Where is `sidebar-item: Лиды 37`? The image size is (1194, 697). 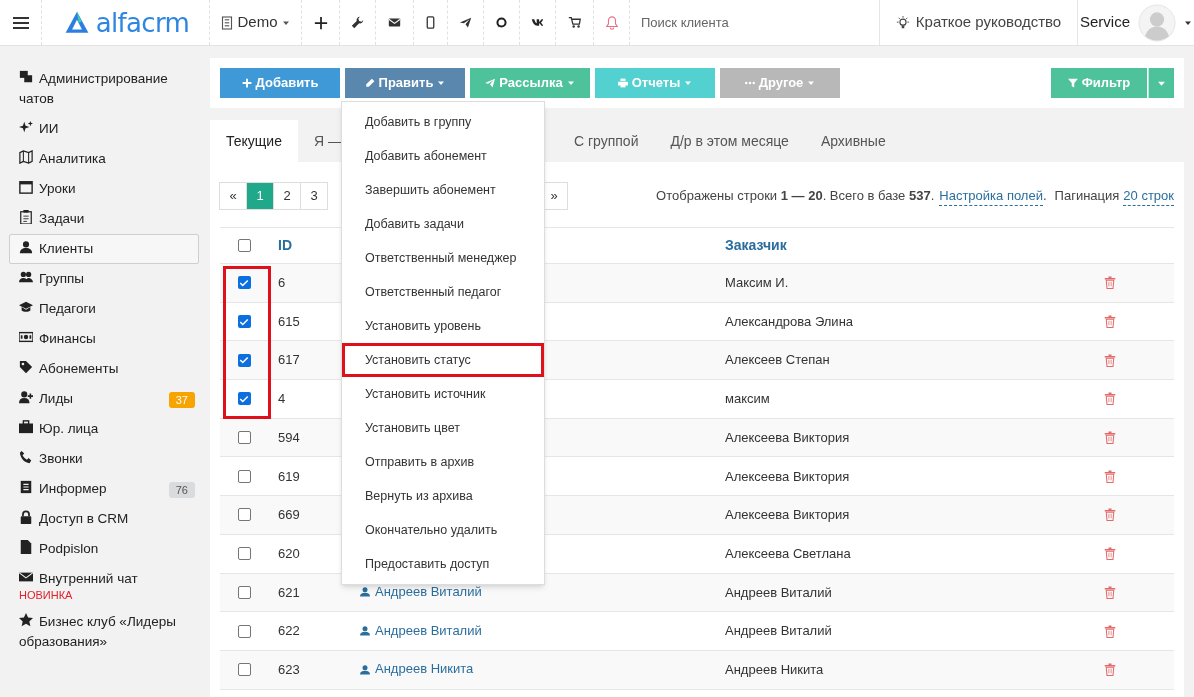
sidebar-item: Лиды 37 is located at coordinates (104, 399).